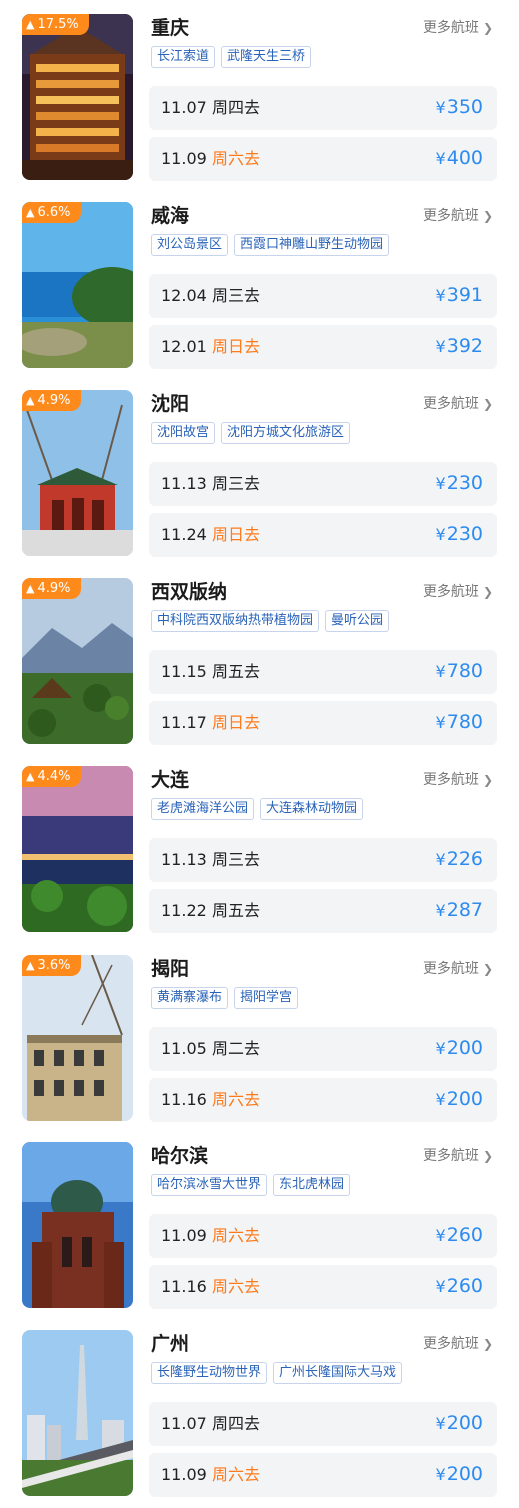  I want to click on flight-option: 11.17 周日去 ¥780, so click(323, 723).